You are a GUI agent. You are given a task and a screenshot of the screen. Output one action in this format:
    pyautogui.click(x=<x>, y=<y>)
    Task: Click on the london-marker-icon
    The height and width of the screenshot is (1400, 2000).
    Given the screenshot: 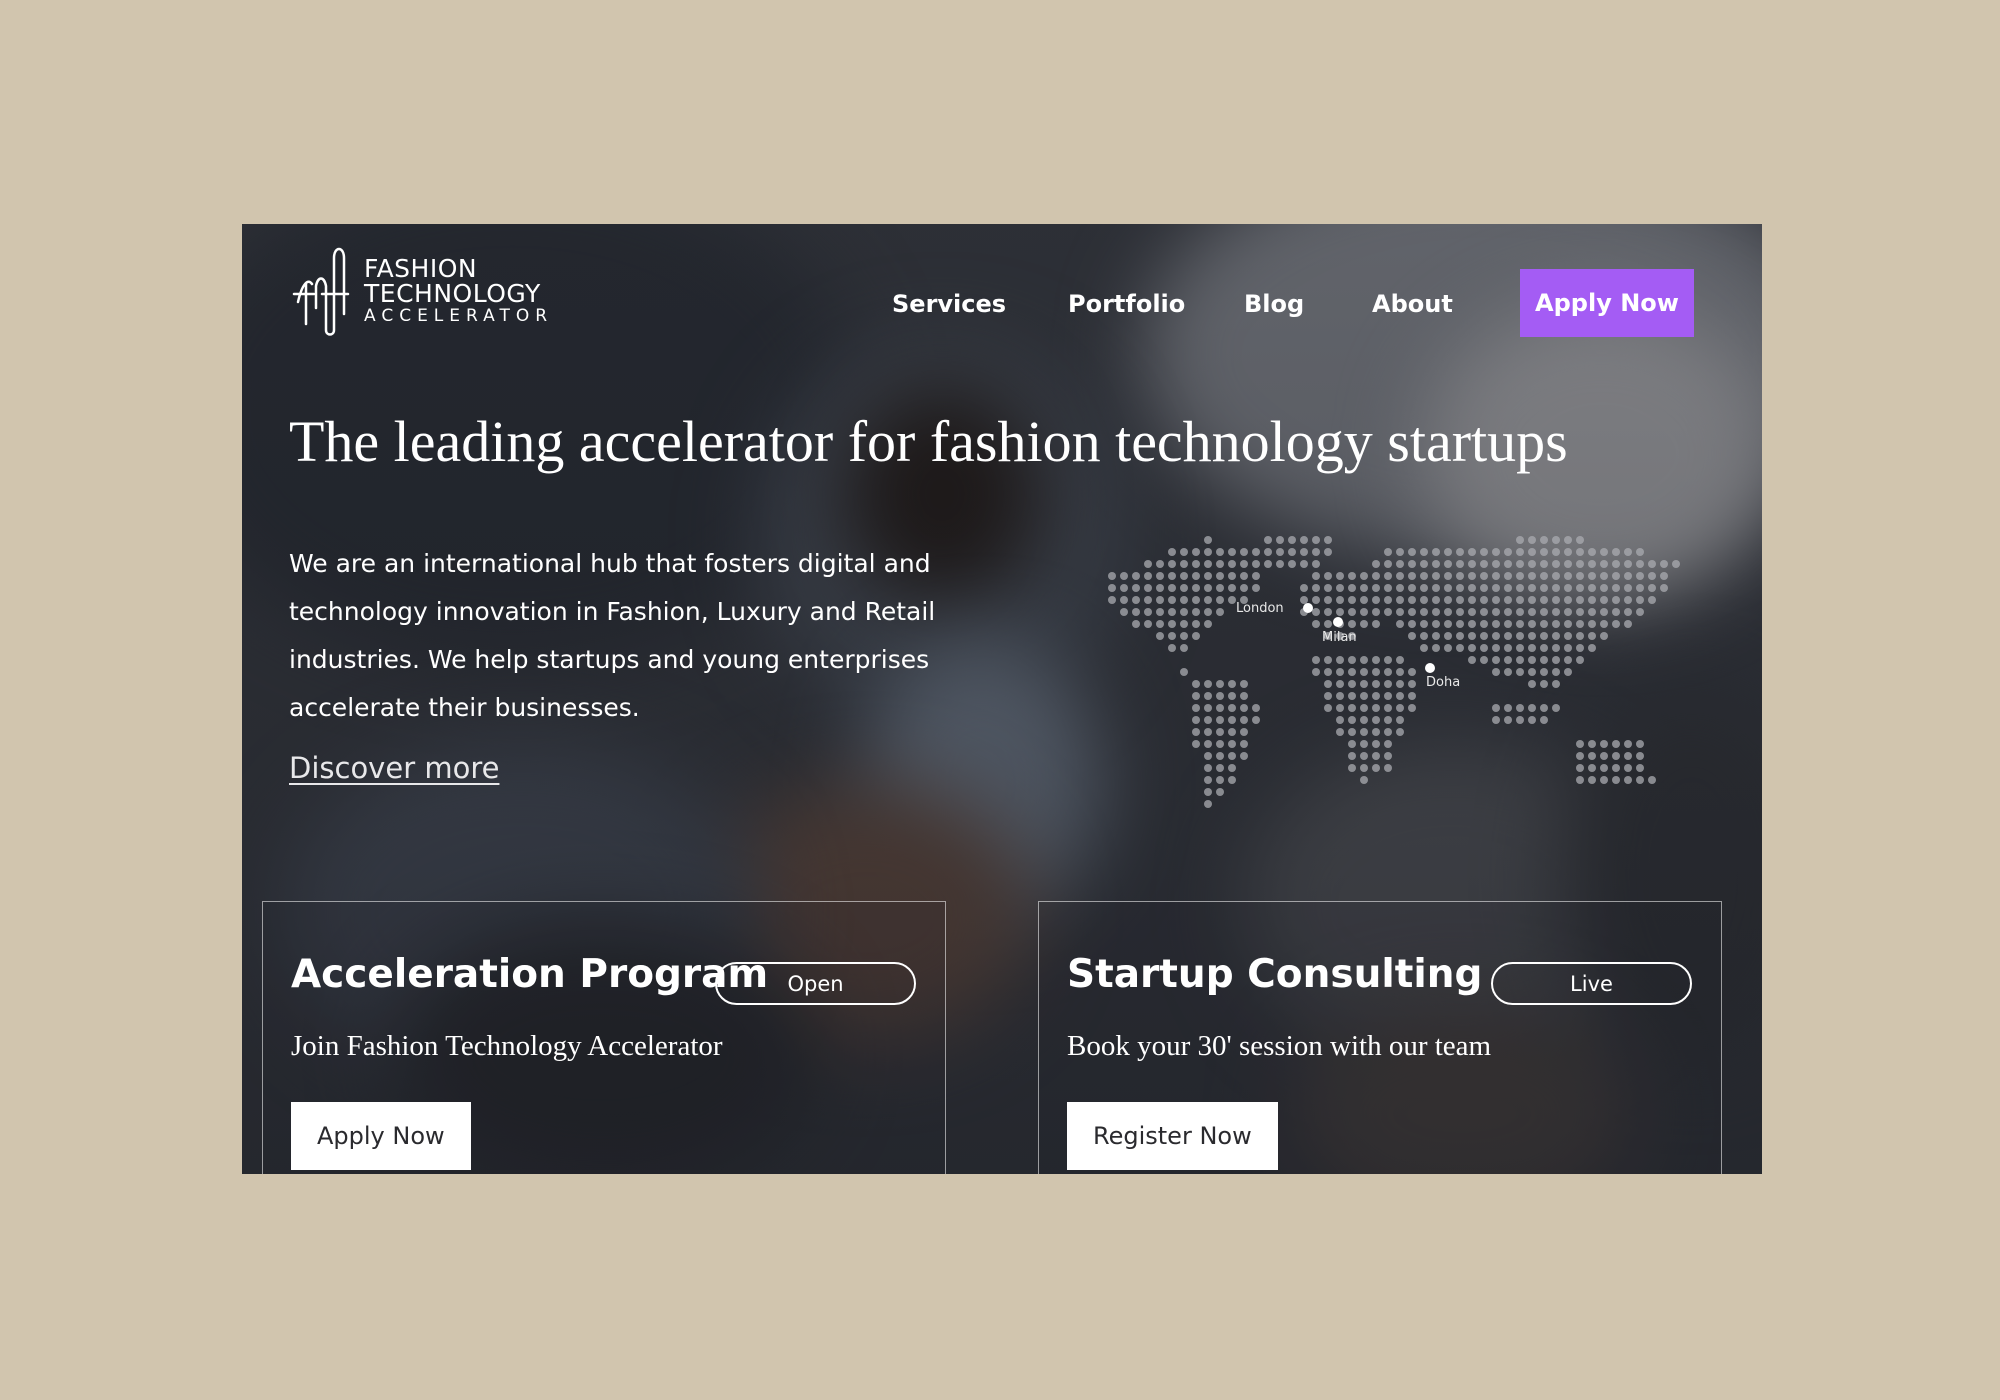 What is the action you would take?
    pyautogui.click(x=1308, y=608)
    